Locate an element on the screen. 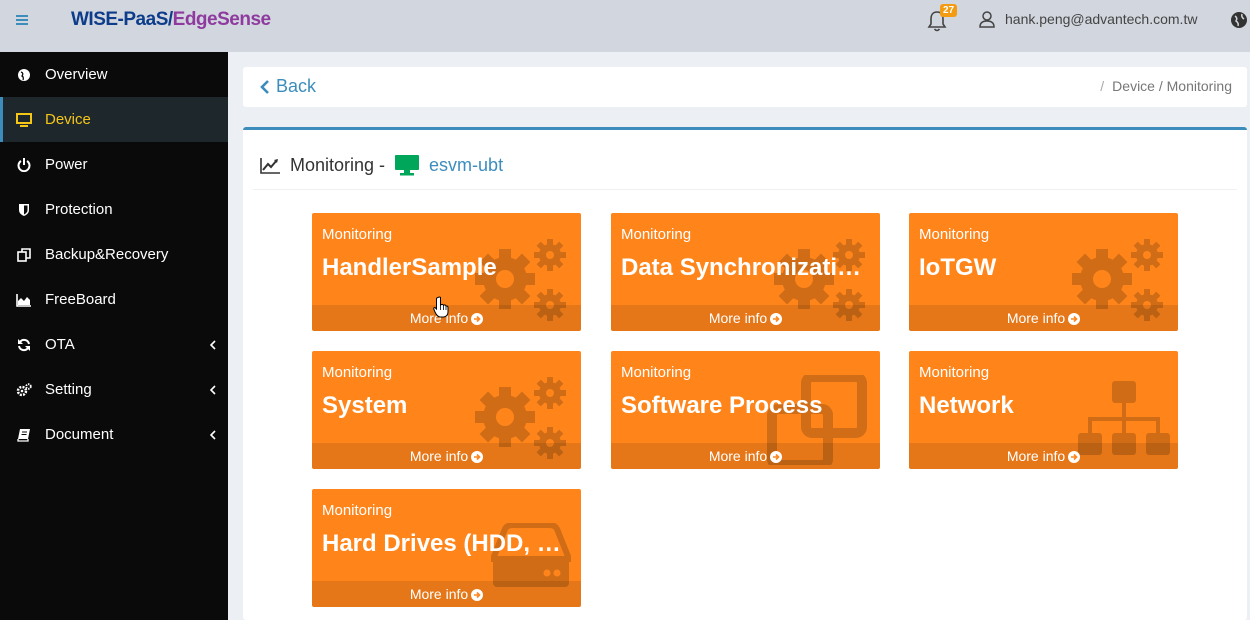 The image size is (1250, 620). back-button: Back is located at coordinates (288, 86).